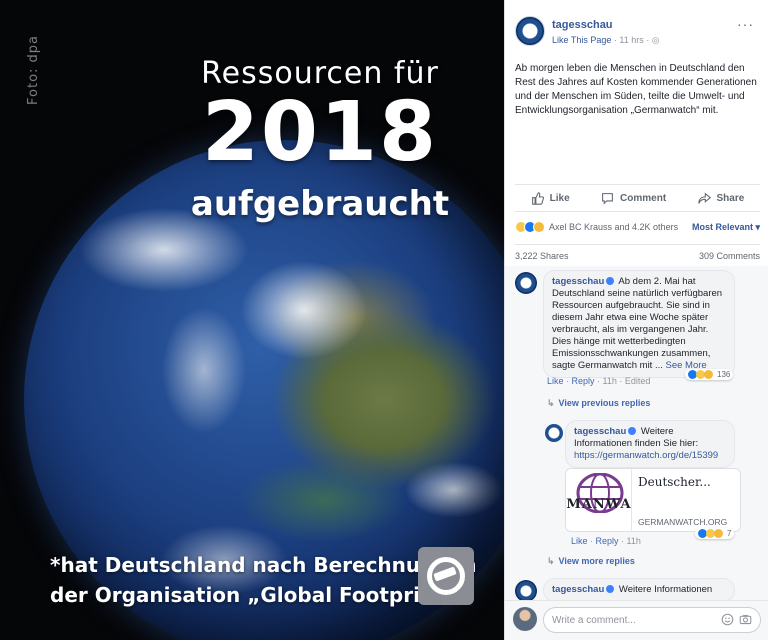  What do you see at coordinates (582, 25) in the screenshot?
I see `page-name-link: tagesschau` at bounding box center [582, 25].